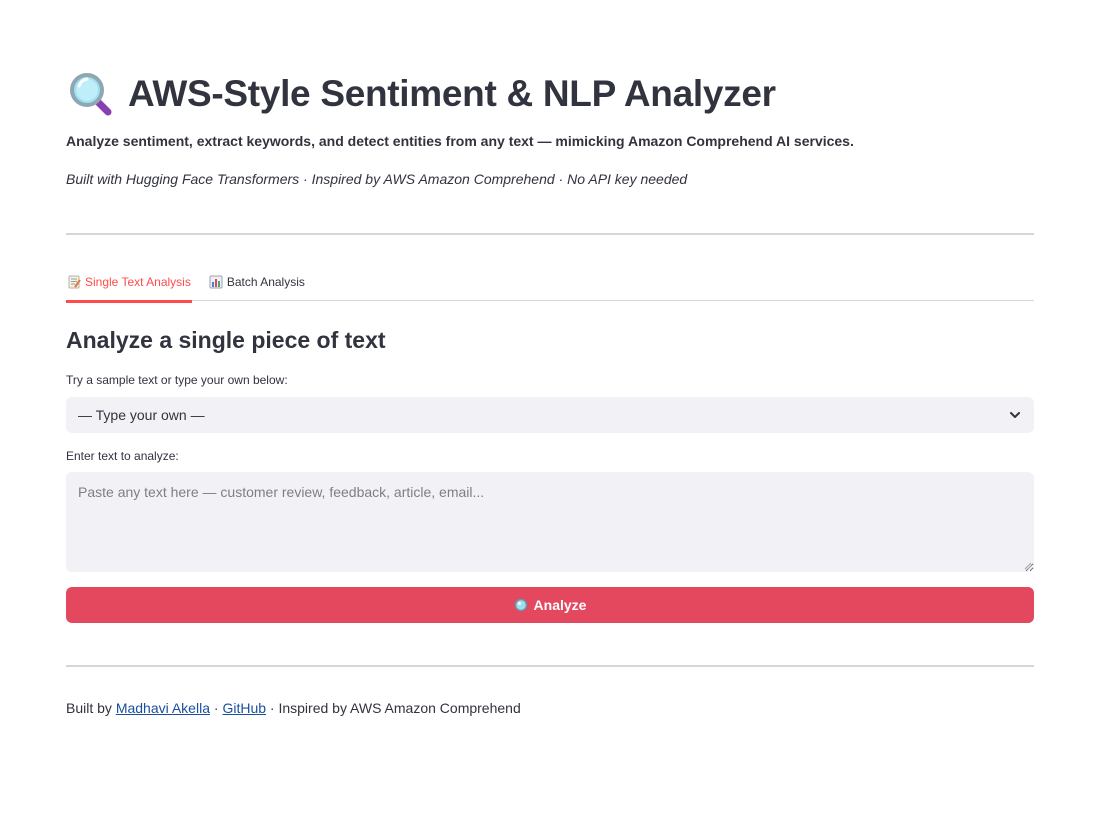 The width and height of the screenshot is (1100, 825). I want to click on footer-prefix: Built by, so click(91, 708).